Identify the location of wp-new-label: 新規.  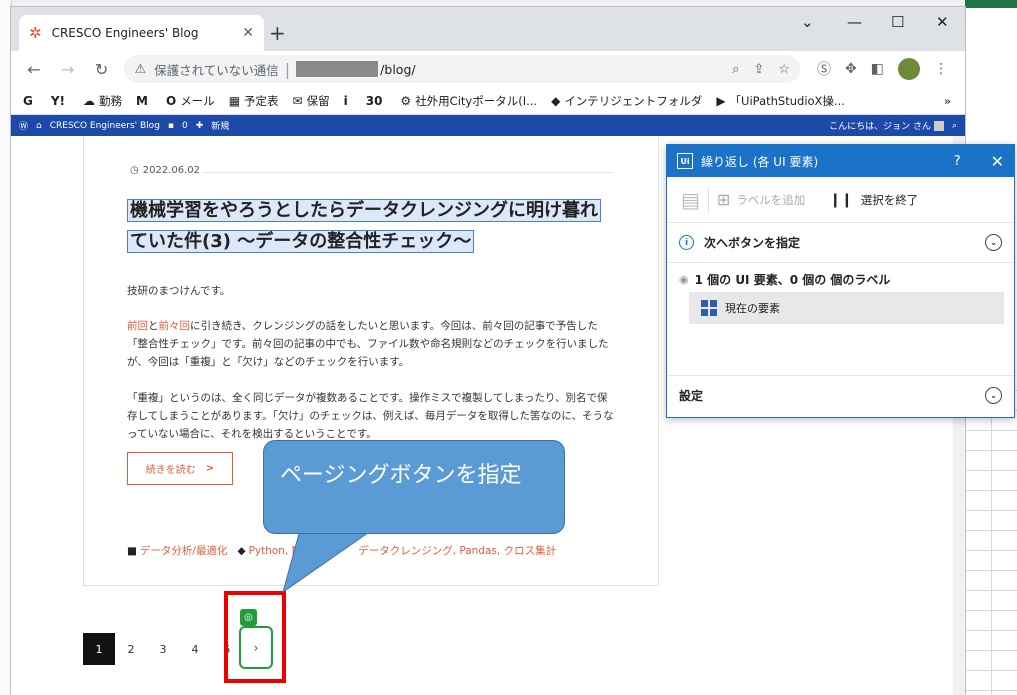
(220, 125).